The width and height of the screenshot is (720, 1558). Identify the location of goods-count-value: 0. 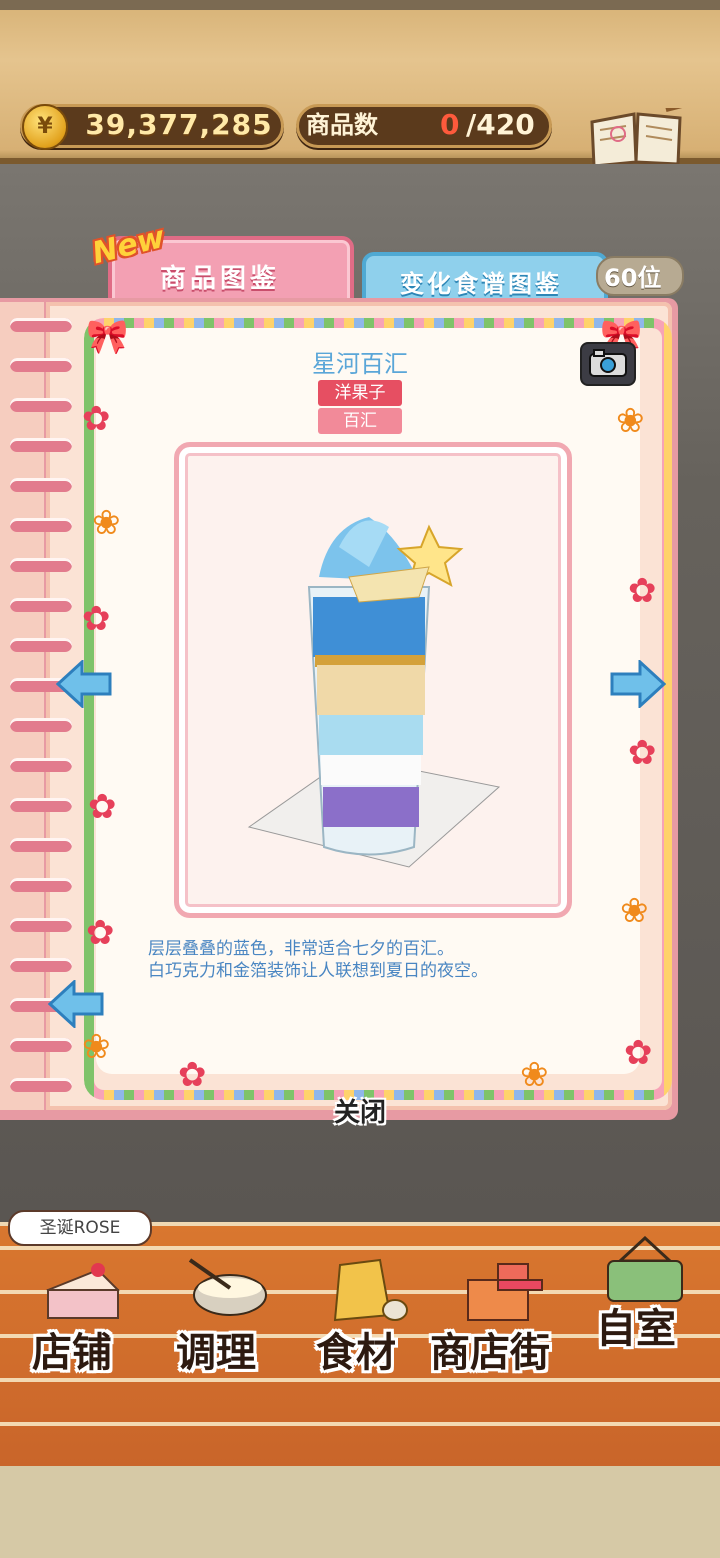
(450, 124).